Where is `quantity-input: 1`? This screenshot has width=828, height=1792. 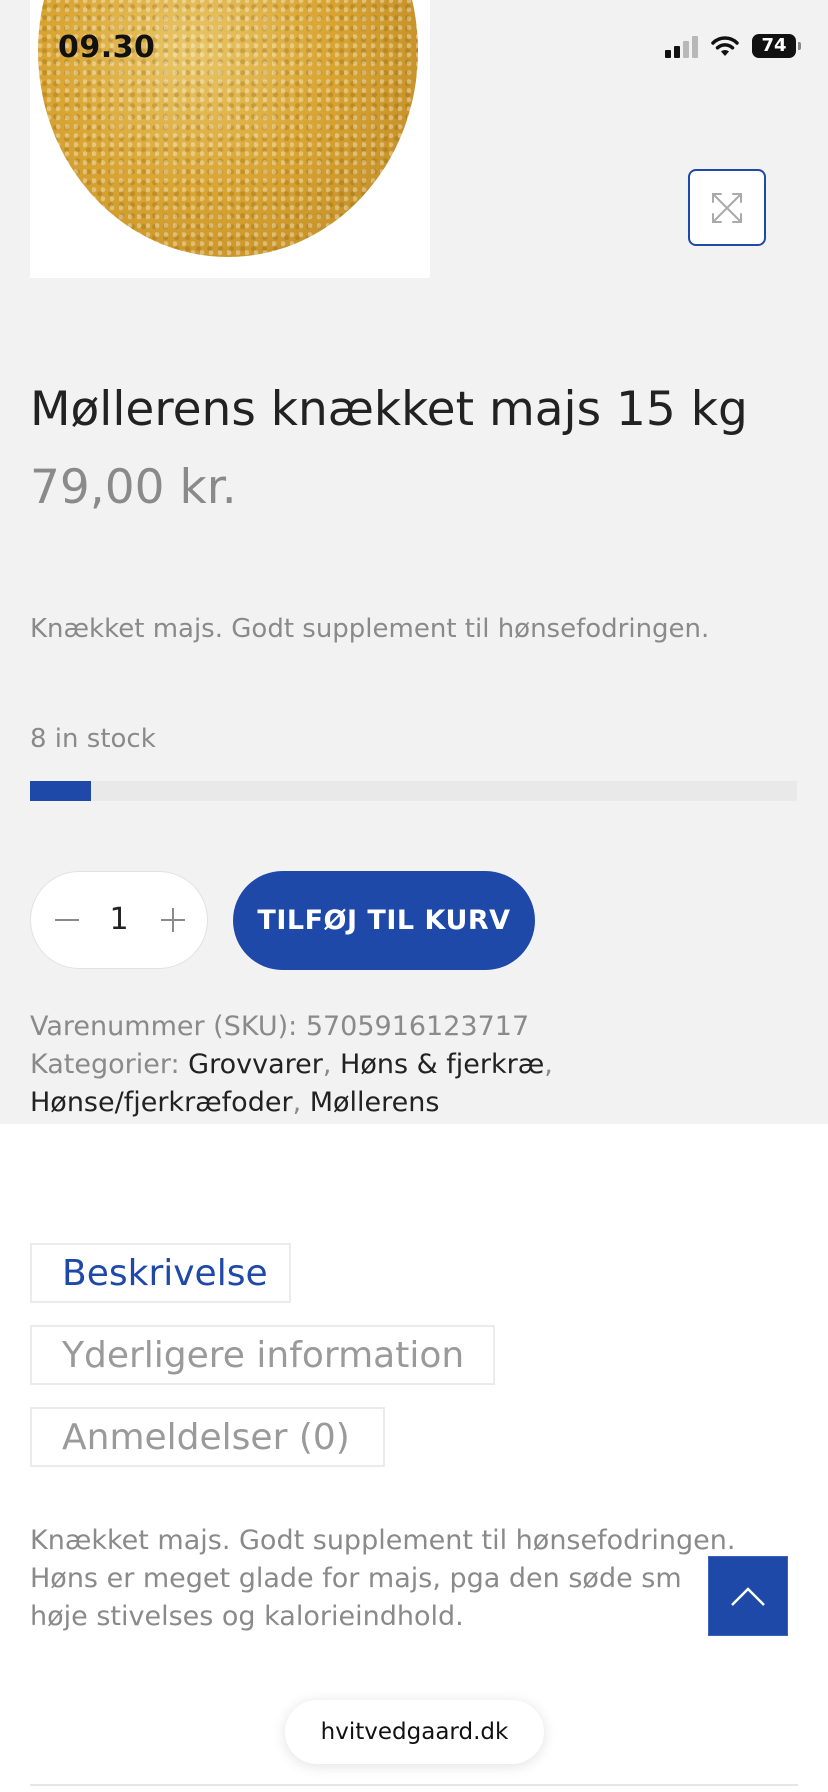 quantity-input: 1 is located at coordinates (119, 920).